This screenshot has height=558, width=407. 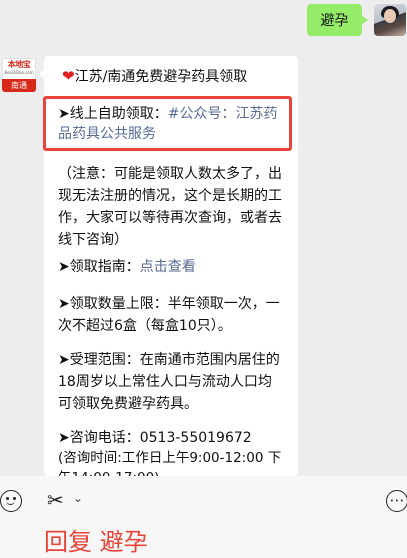 I want to click on note-line-3: 作，大家可以等待再次查询，或者去, so click(x=170, y=218).